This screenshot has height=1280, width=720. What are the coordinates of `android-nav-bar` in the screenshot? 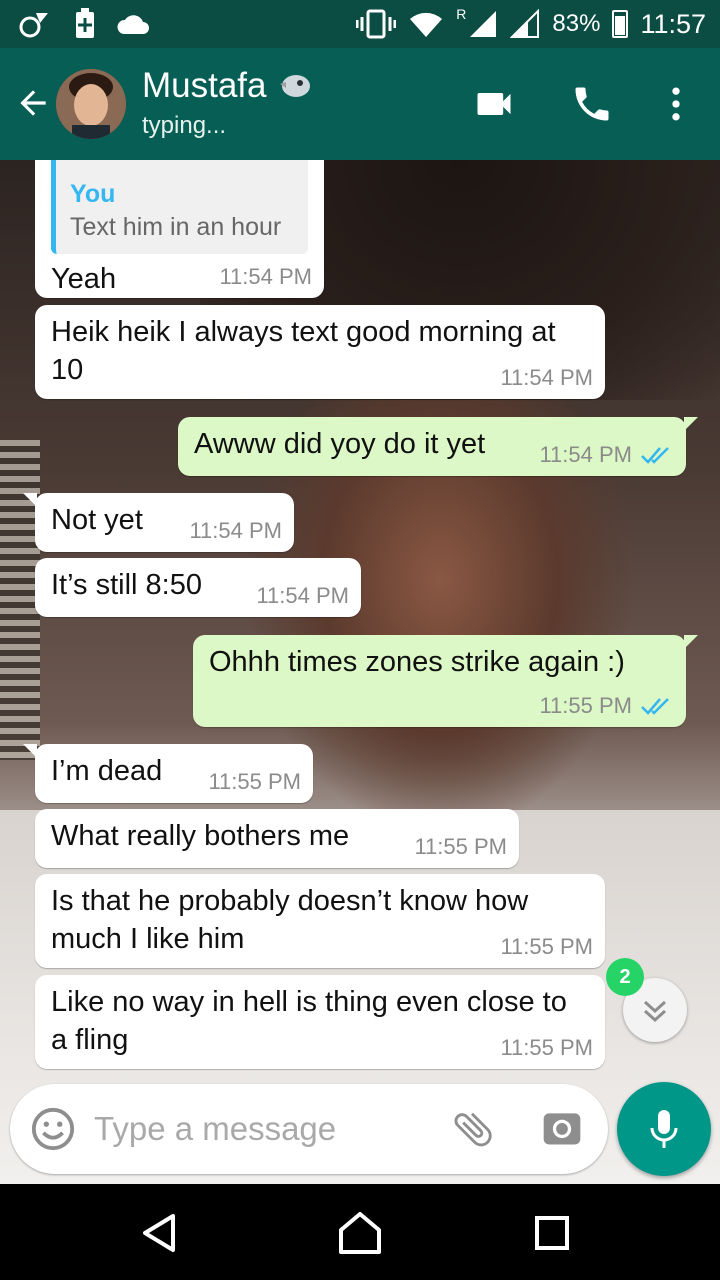 It's located at (360, 1232).